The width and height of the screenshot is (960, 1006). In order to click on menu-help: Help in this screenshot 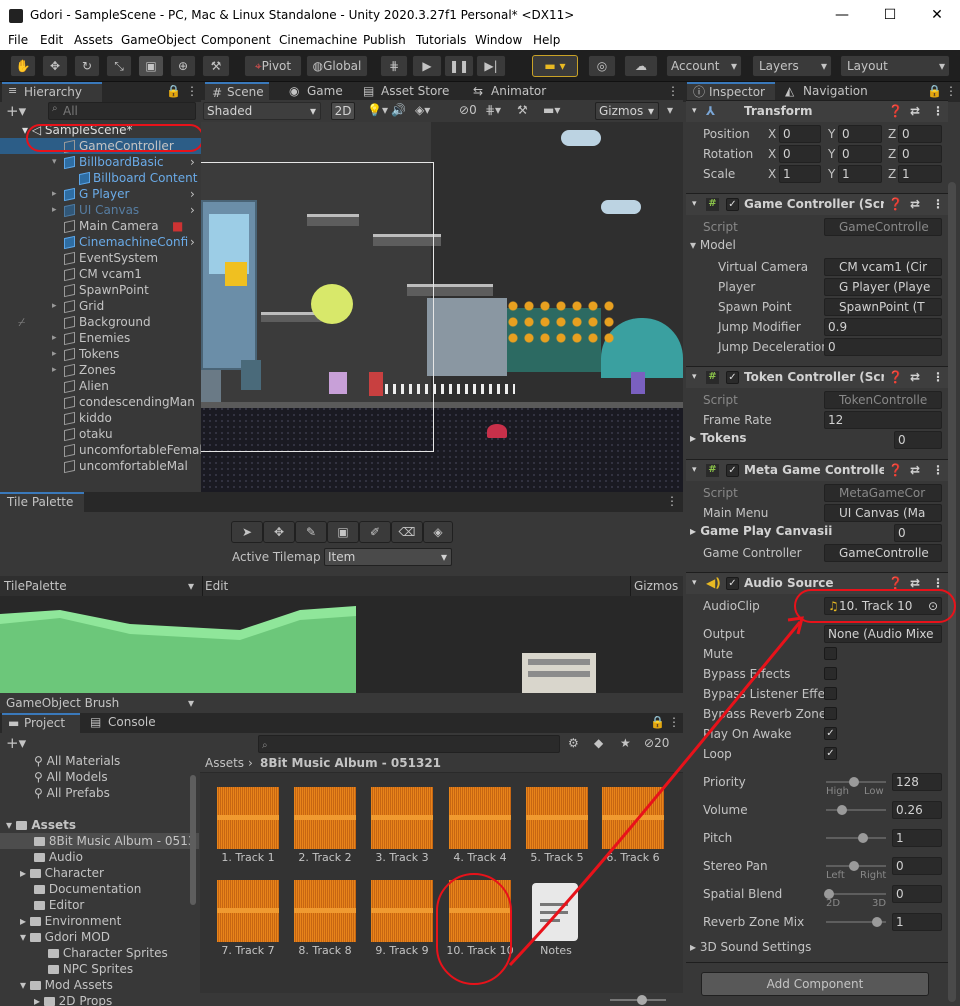, I will do `click(546, 40)`.